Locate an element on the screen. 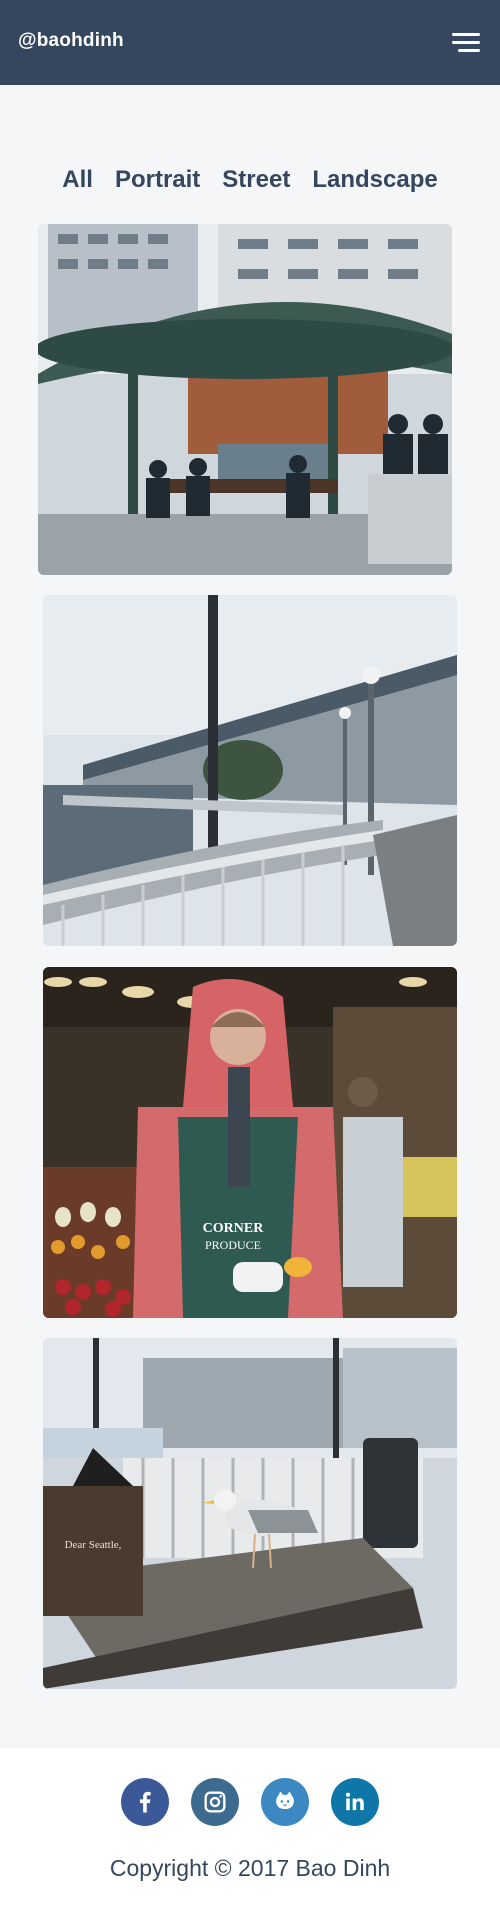 The image size is (500, 1931). svg-text: PRODUCE is located at coordinates (233, 1245).